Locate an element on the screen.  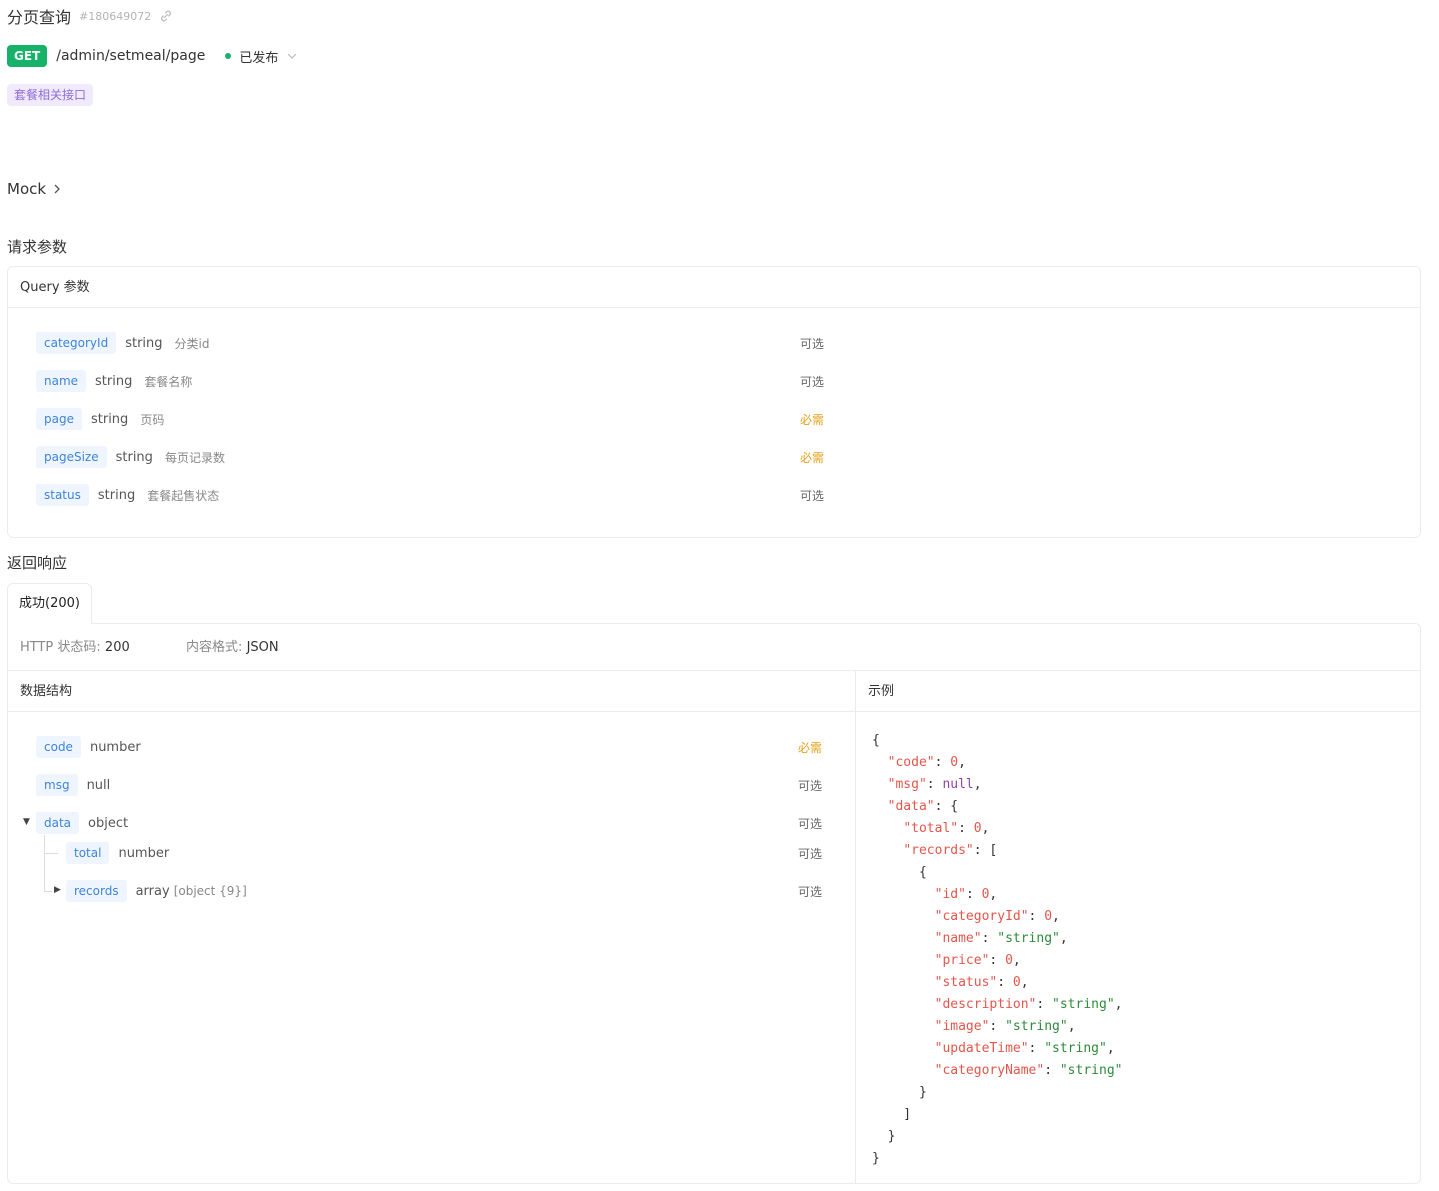
field-row: data object is located at coordinates (82, 823).